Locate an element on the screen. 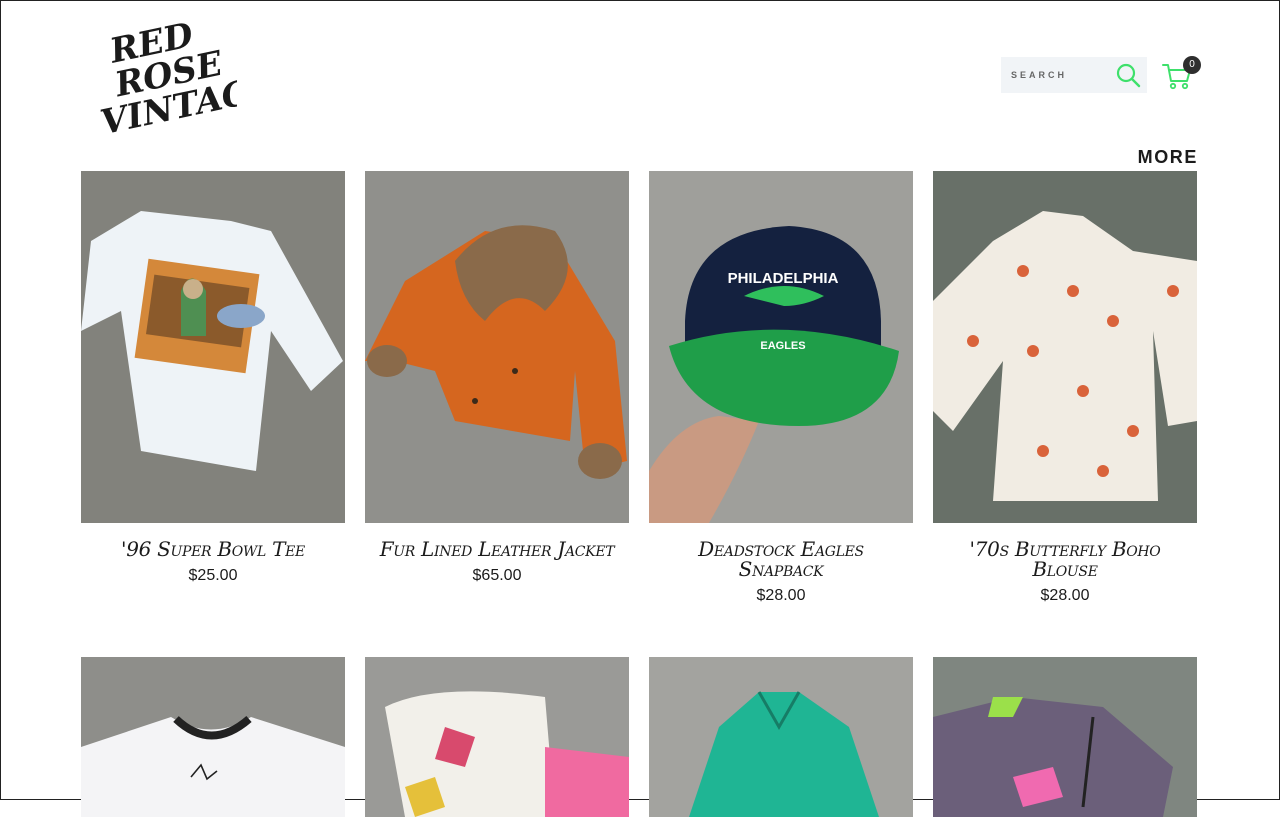 This screenshot has width=1280, height=817. windbreaker-photo is located at coordinates (1065, 737).